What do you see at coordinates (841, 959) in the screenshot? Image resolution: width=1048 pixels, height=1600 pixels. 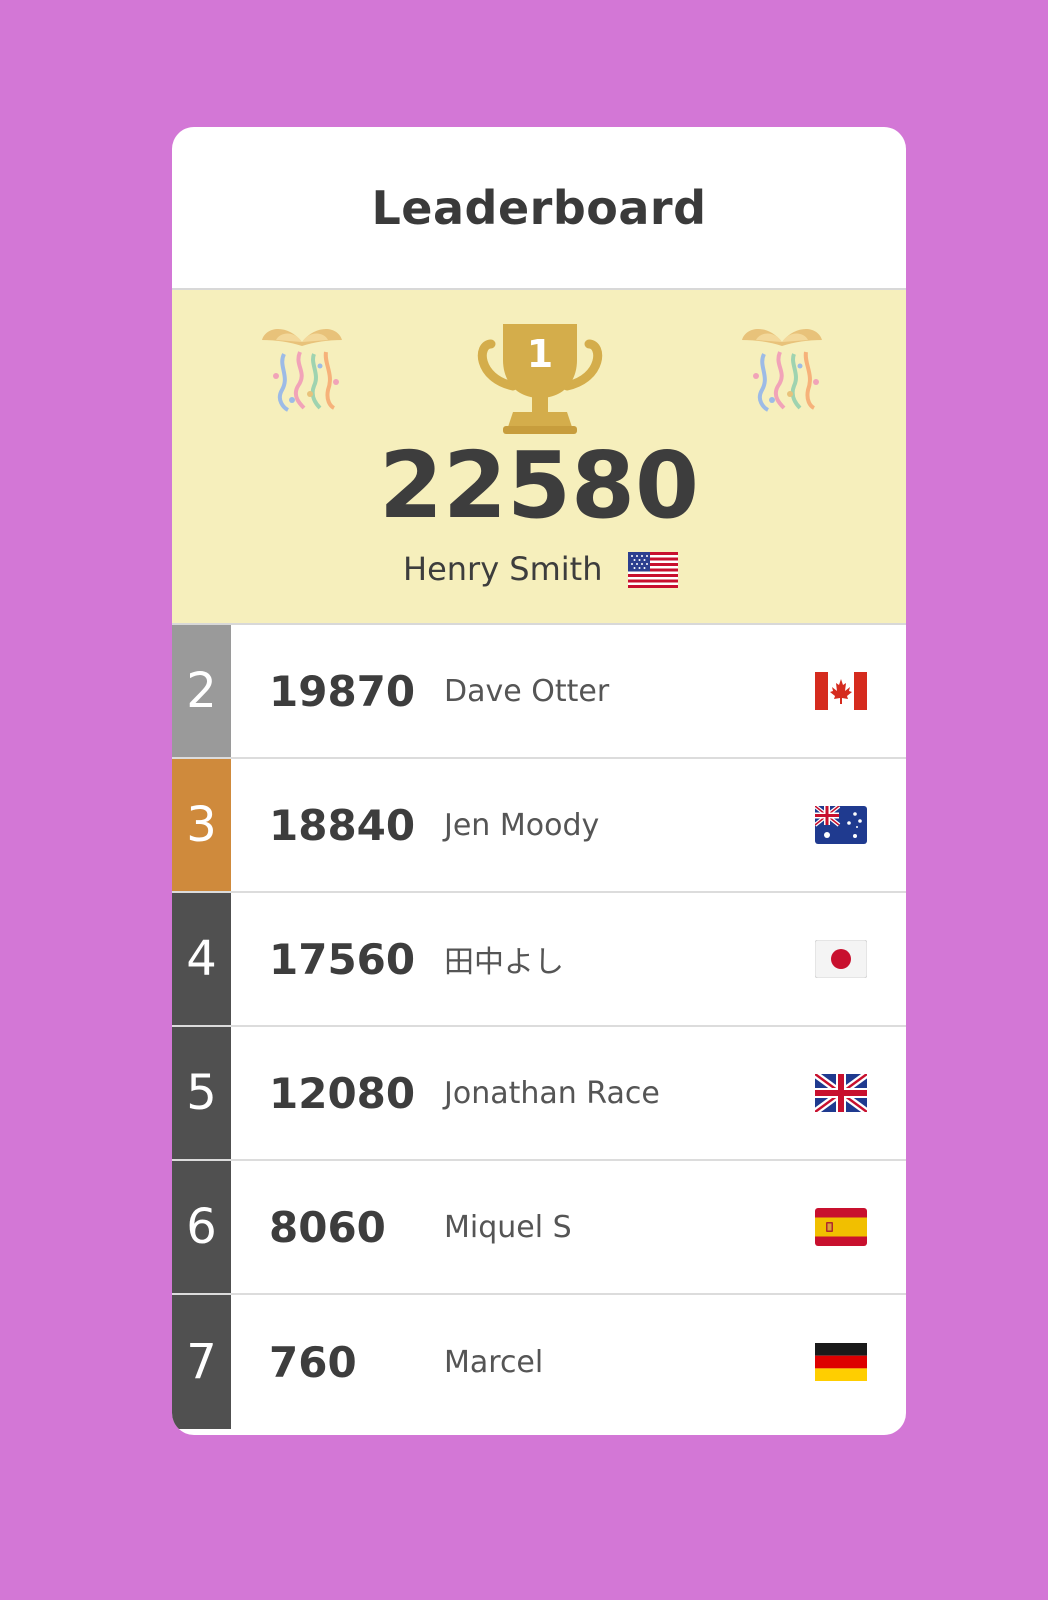 I see `japan-flag-icon` at bounding box center [841, 959].